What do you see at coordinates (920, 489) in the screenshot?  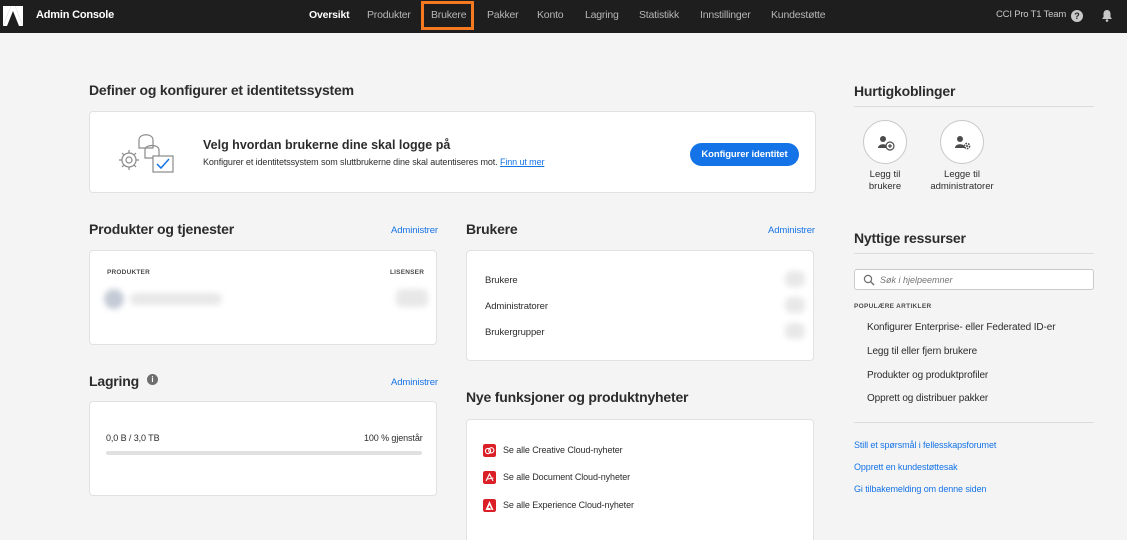 I see `feedback-link: Gi tilbakemelding om denne siden` at bounding box center [920, 489].